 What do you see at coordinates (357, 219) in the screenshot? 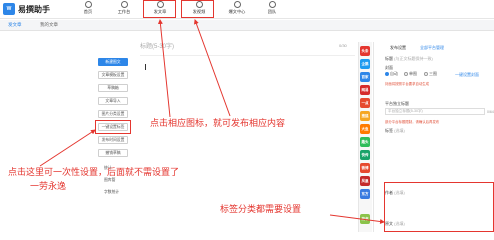
I see `arrow-to-tag-settings` at bounding box center [357, 219].